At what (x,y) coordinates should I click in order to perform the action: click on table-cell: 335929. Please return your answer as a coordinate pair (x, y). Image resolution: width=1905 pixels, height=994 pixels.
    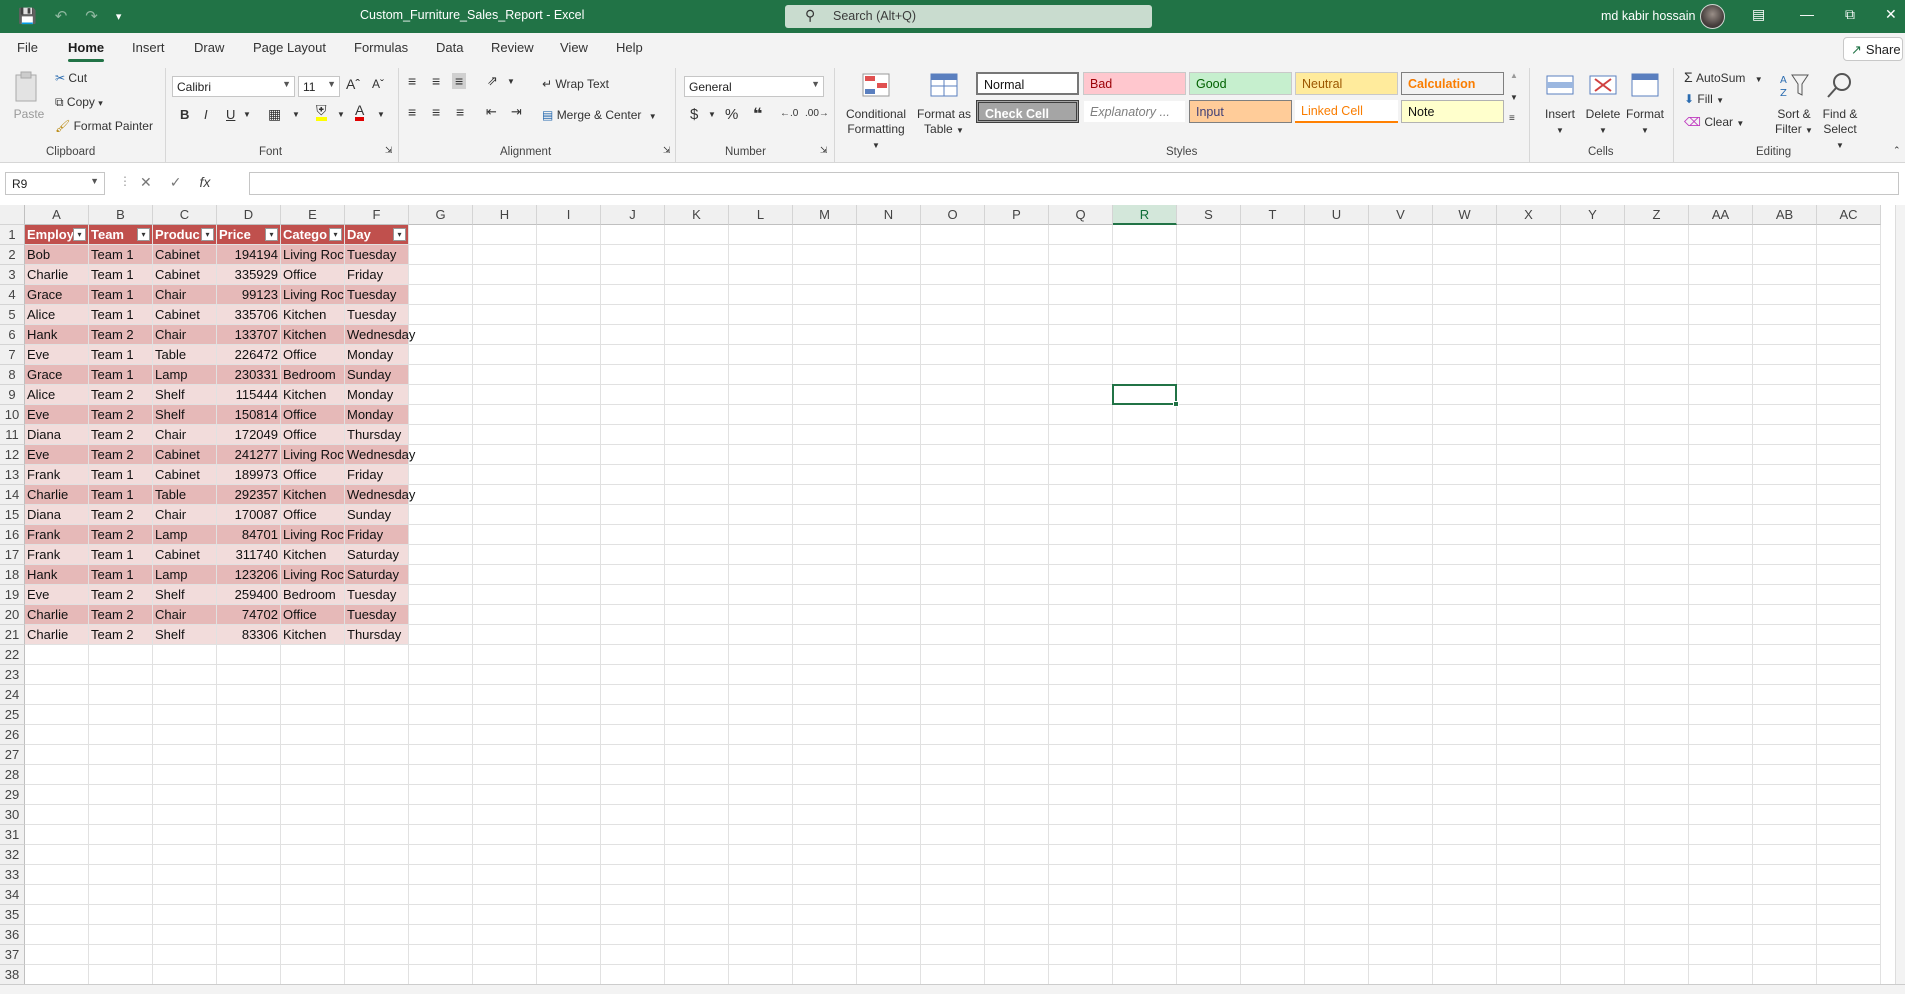
    Looking at the image, I should click on (249, 275).